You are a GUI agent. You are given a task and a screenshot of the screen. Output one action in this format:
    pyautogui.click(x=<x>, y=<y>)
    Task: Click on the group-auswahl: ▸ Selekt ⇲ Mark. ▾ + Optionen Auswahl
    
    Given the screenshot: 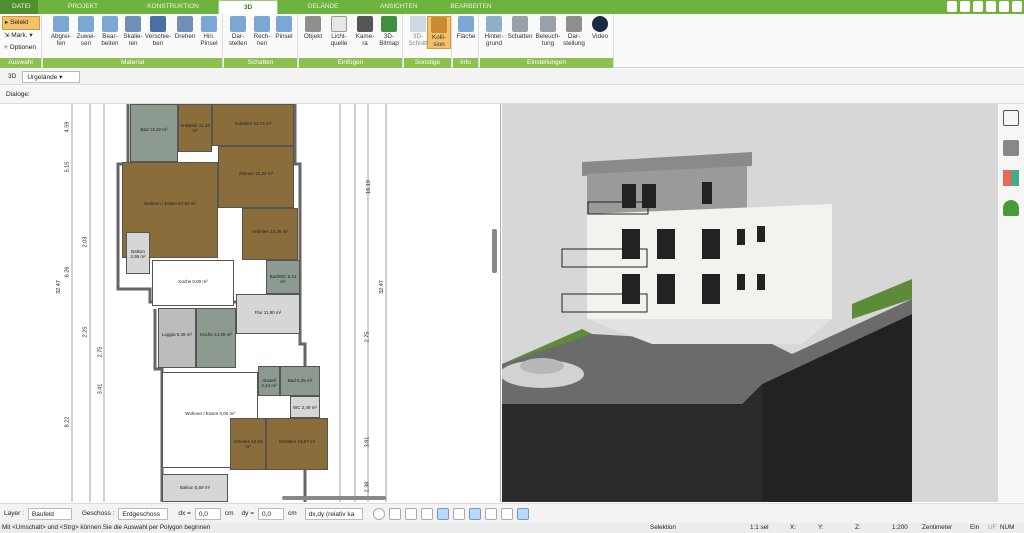 What is the action you would take?
    pyautogui.click(x=21, y=41)
    